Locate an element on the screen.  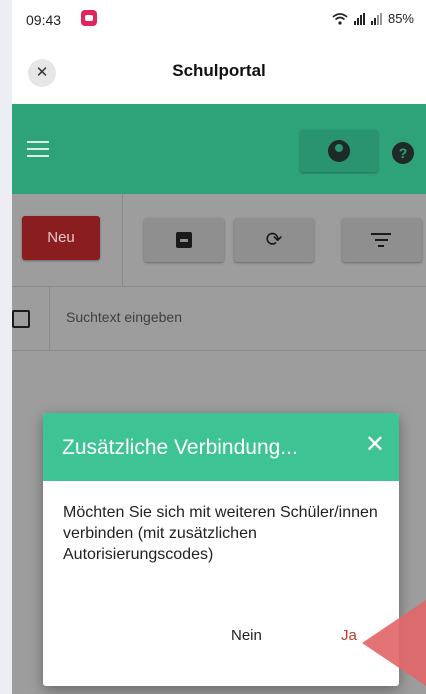
archive-button is located at coordinates (184, 240).